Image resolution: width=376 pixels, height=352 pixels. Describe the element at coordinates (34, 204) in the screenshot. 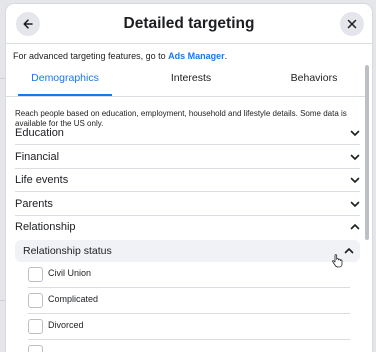

I see `category-label: Parents` at that location.